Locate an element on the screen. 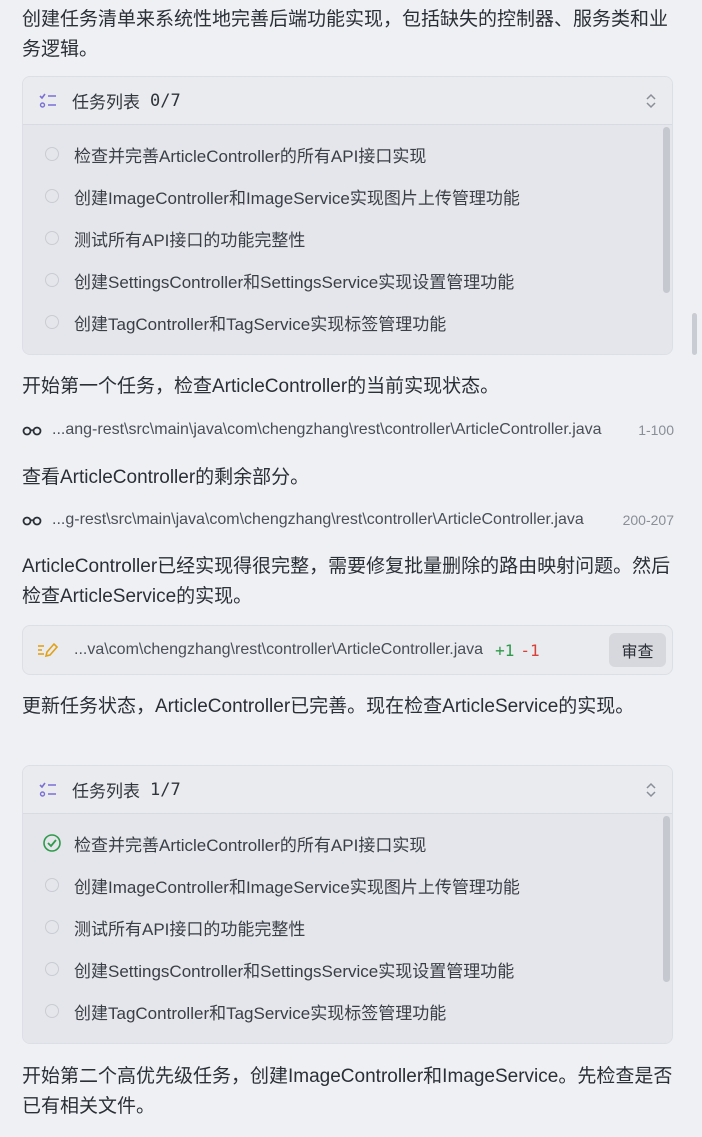 Image resolution: width=702 pixels, height=1137 pixels. task-list-count: 1/7 is located at coordinates (165, 789).